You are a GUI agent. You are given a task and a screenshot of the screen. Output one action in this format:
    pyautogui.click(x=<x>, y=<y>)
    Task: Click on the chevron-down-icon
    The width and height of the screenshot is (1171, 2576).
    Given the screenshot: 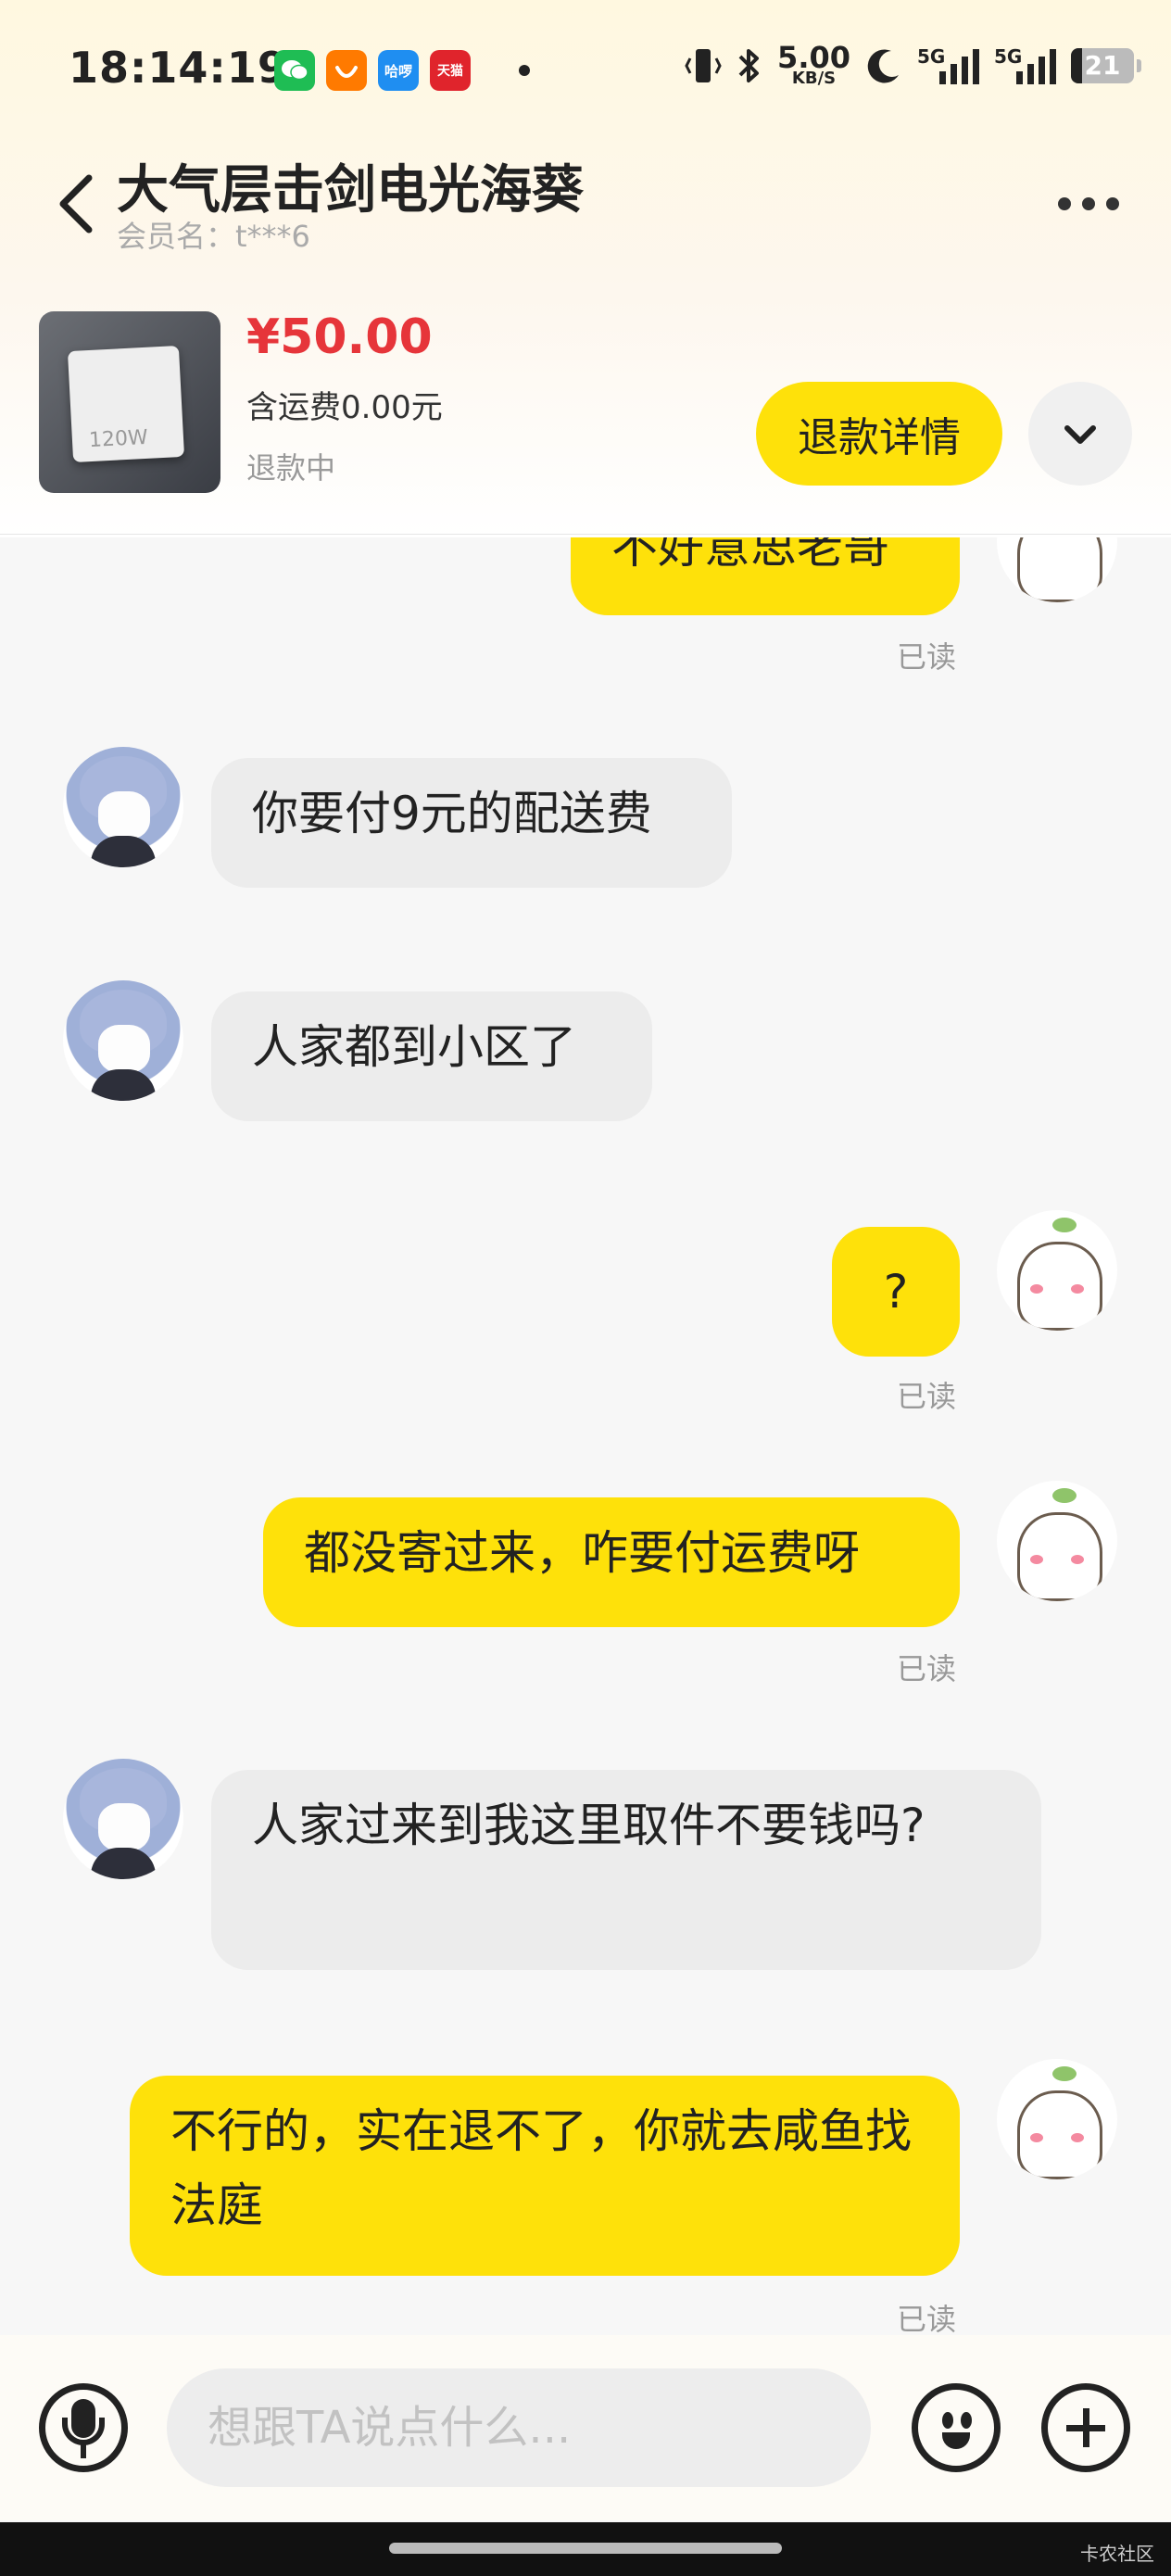 What is the action you would take?
    pyautogui.click(x=1080, y=434)
    